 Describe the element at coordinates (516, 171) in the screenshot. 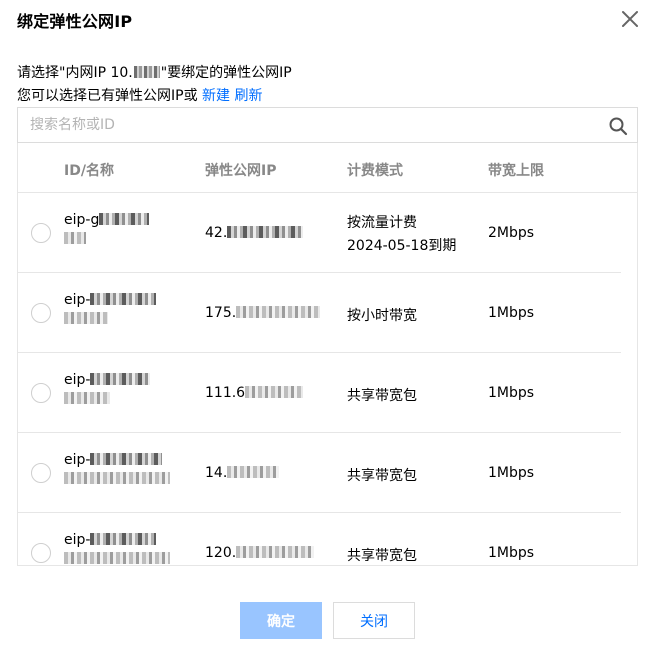

I see `header-bandwidth: 带宽上限` at that location.